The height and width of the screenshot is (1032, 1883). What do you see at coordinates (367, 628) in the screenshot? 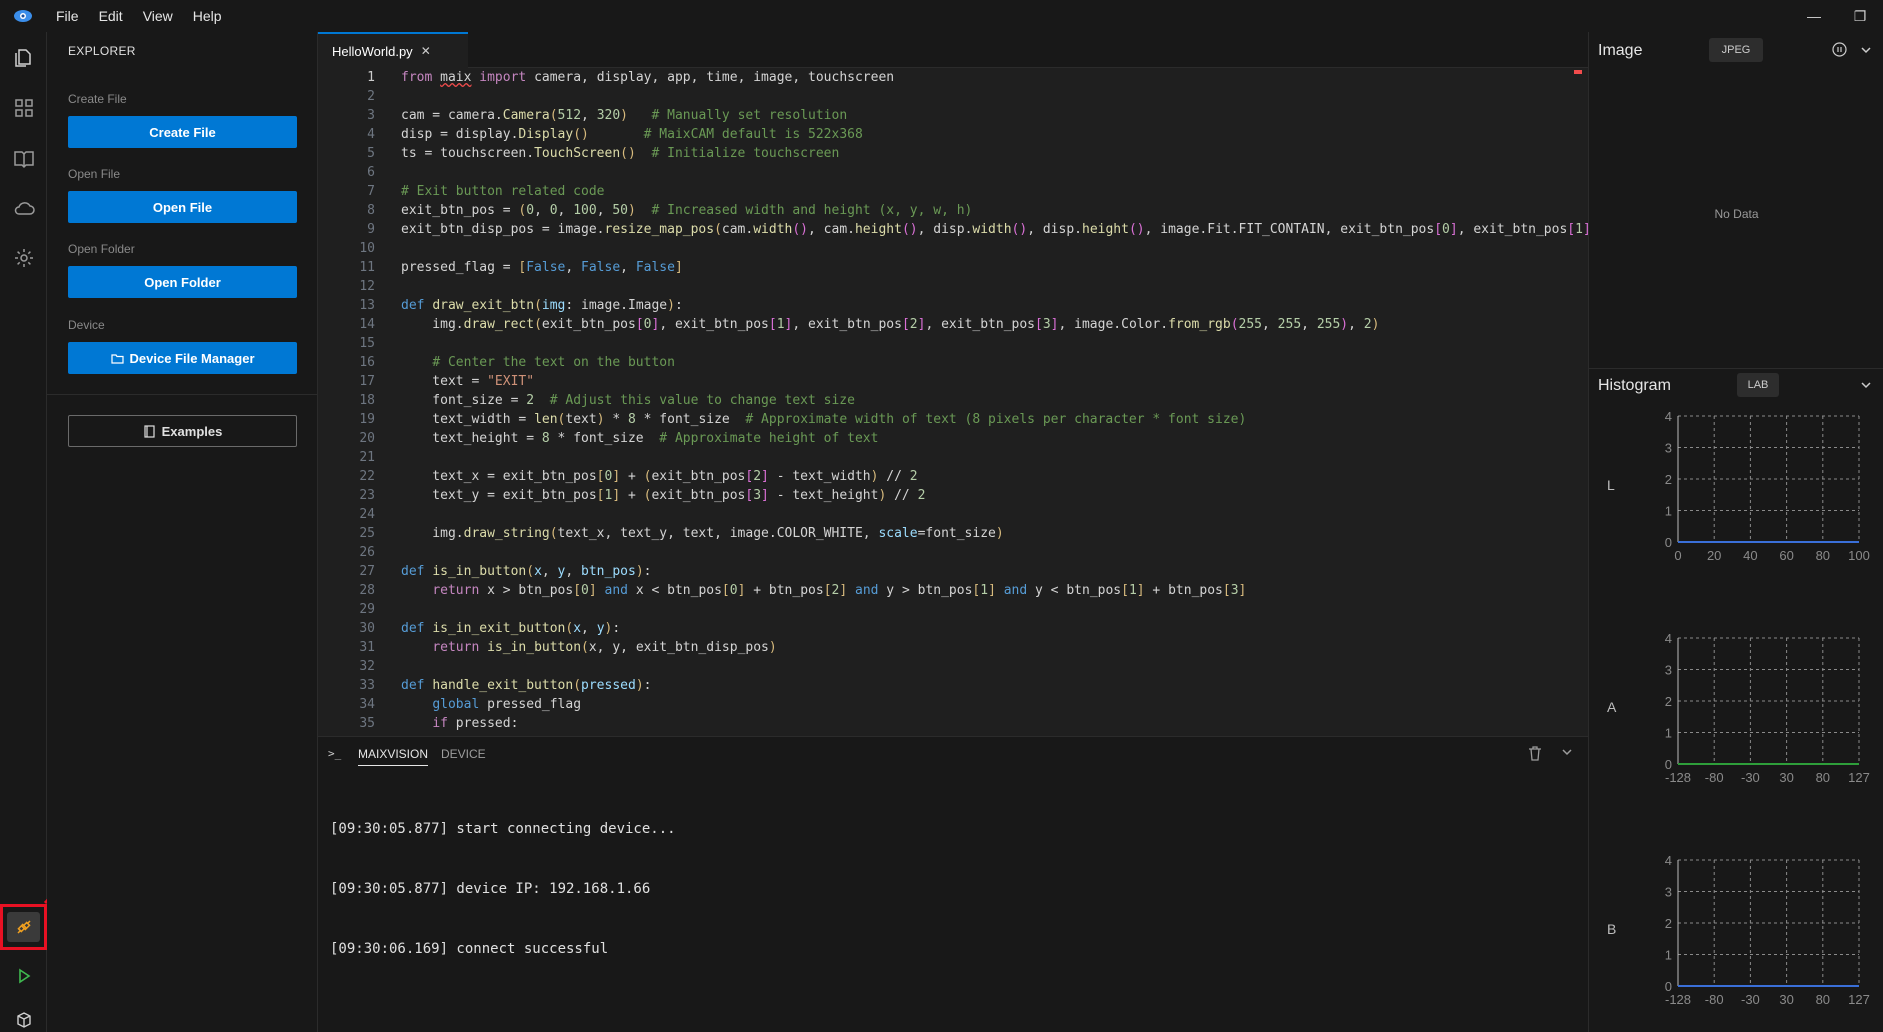
I see `line-number: 30` at bounding box center [367, 628].